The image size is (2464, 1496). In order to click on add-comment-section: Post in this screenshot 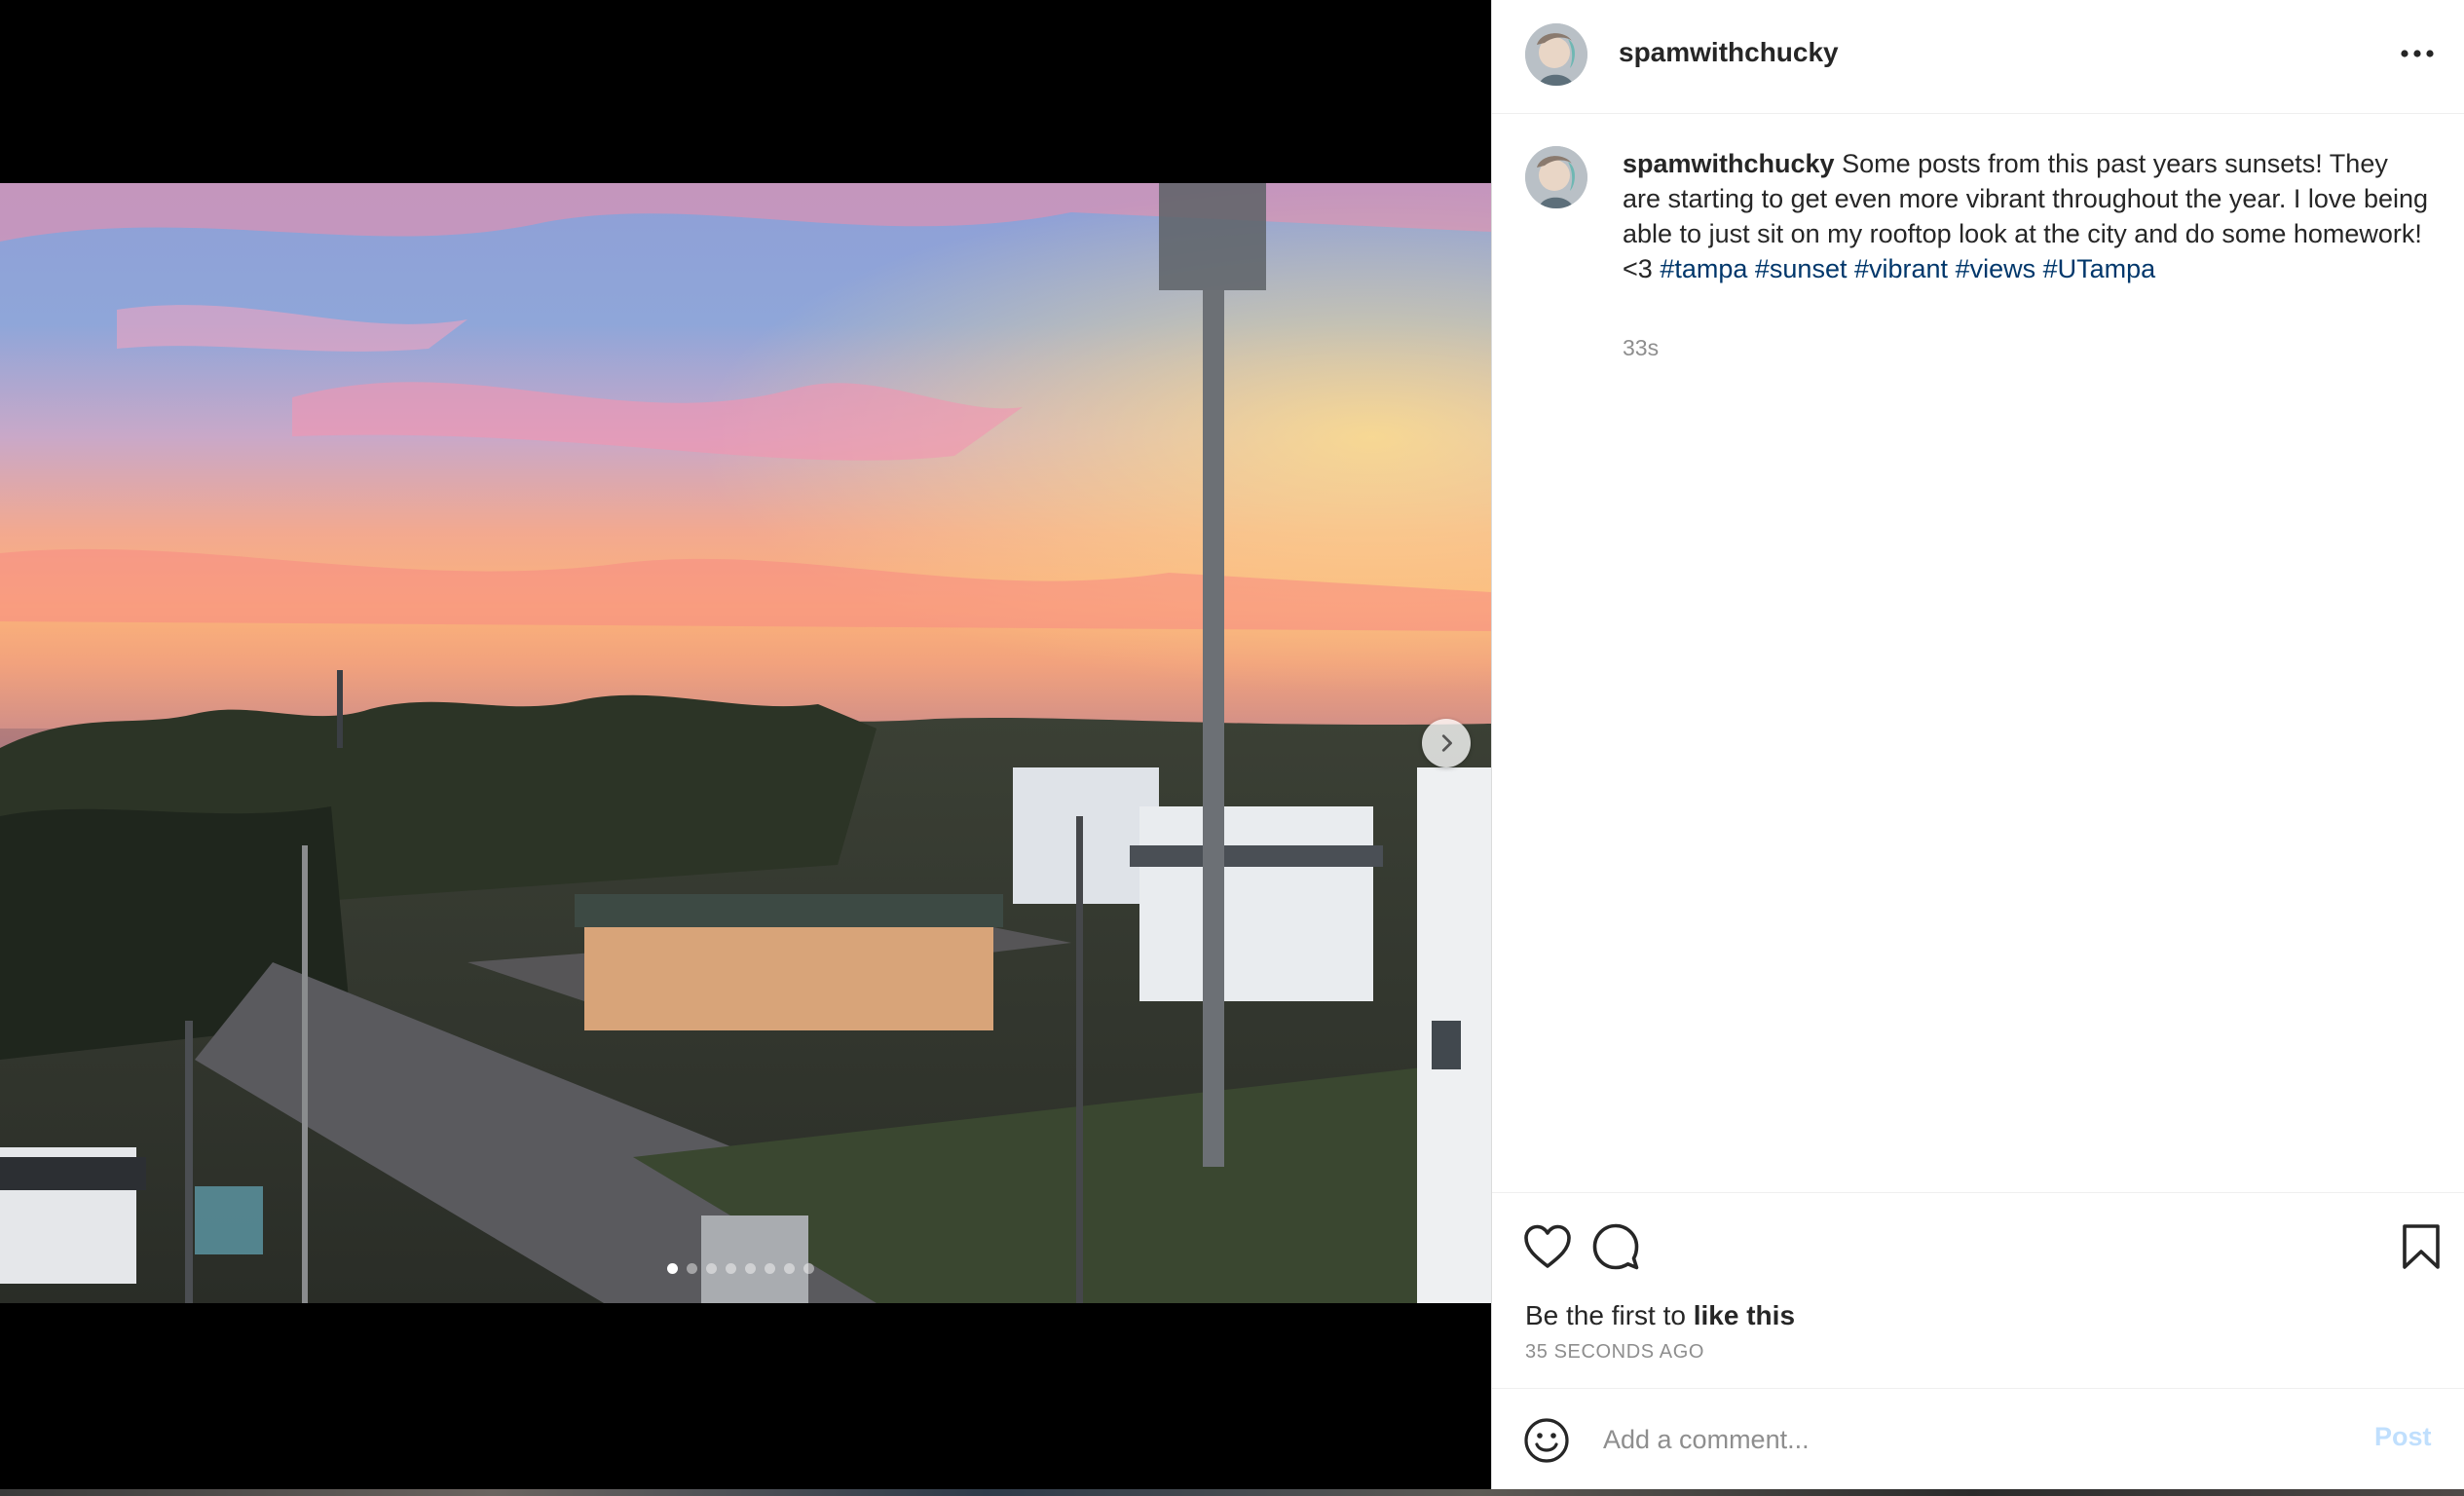, I will do `click(1978, 1439)`.